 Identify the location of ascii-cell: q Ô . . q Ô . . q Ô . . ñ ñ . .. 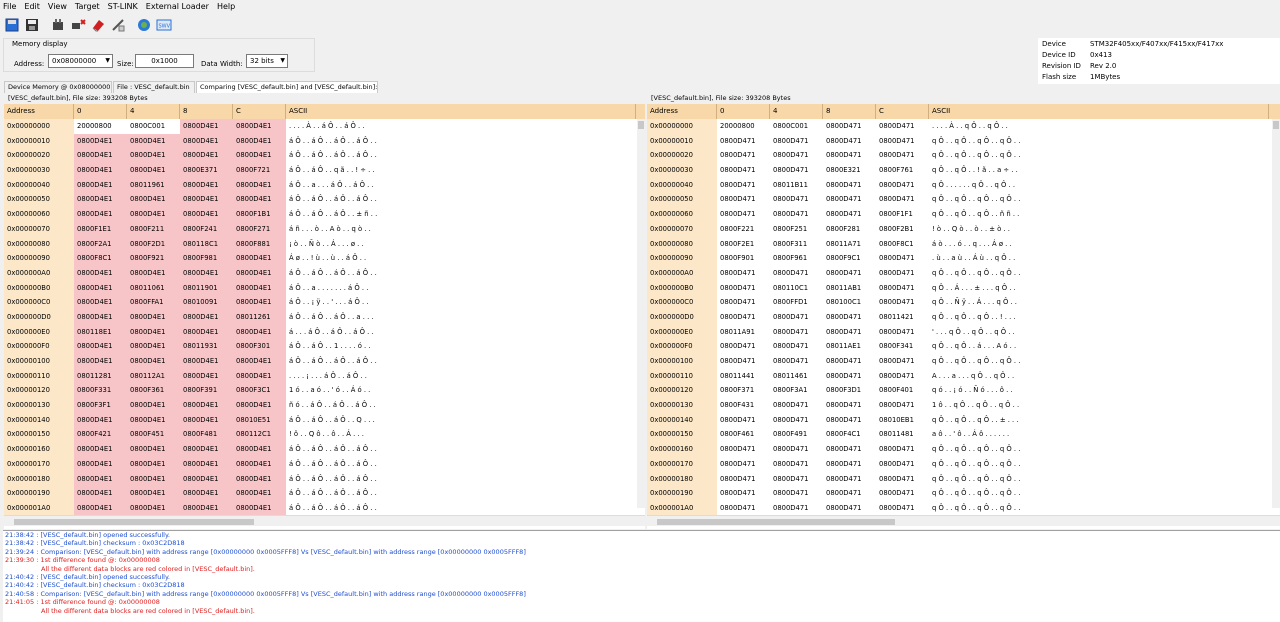
(1099, 214).